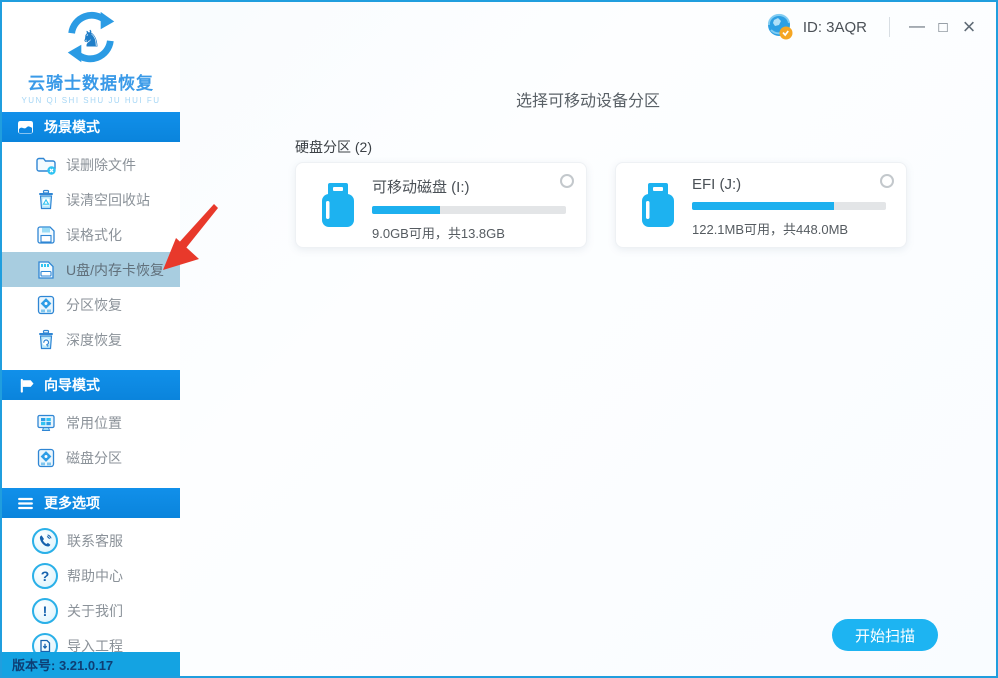  I want to click on recycle-bin-icon, so click(46, 199).